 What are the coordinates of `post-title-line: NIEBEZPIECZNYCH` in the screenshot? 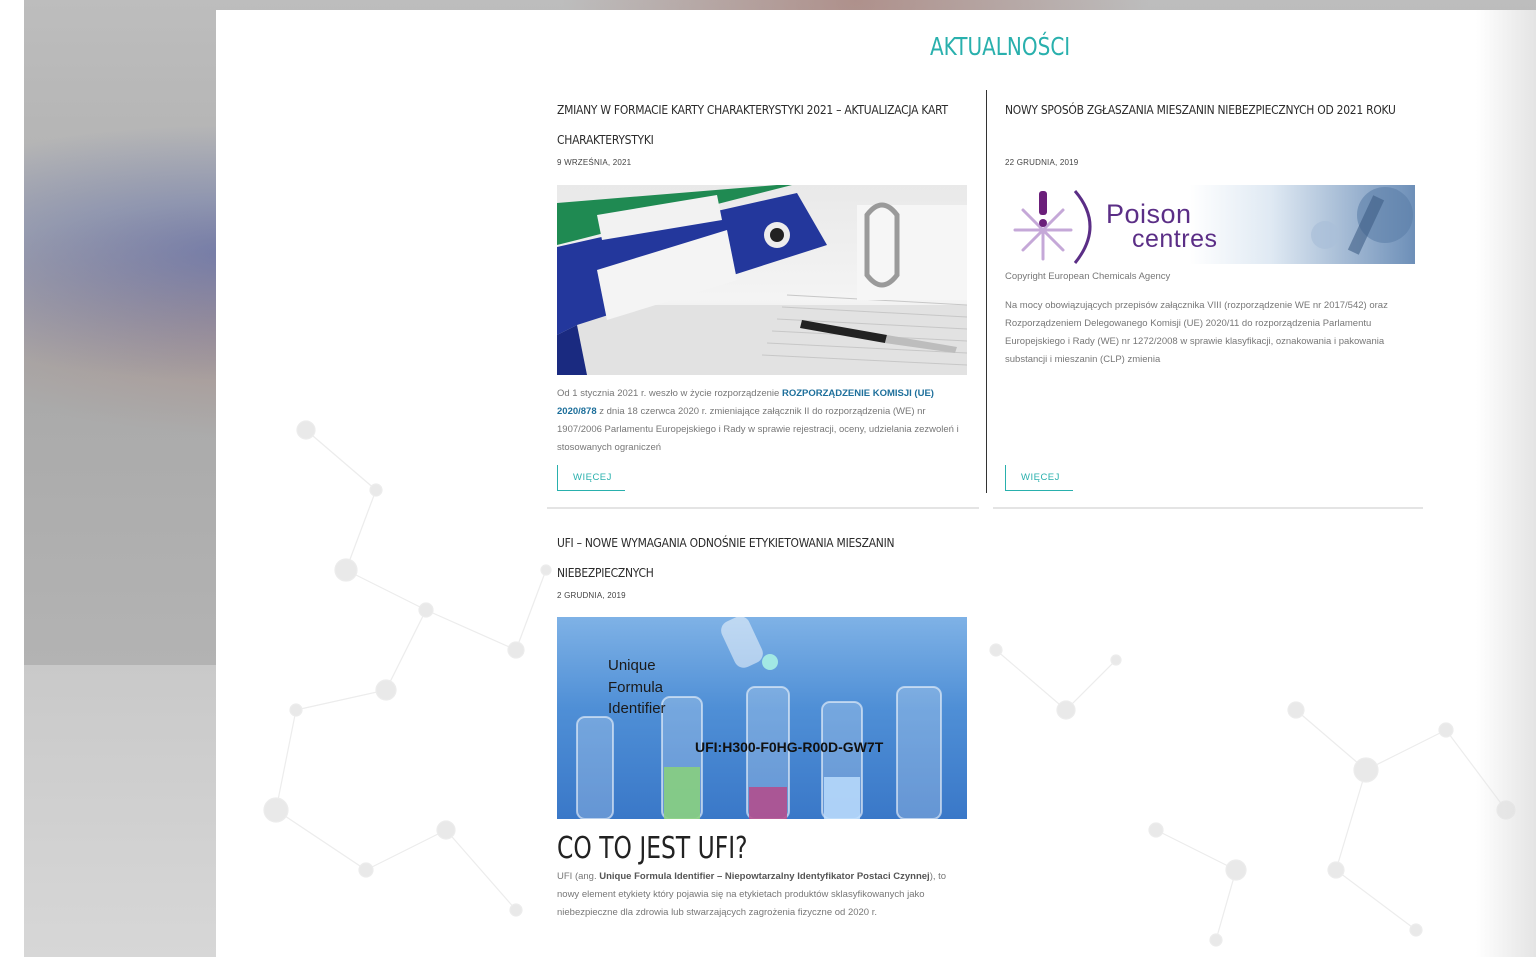 It's located at (725, 573).